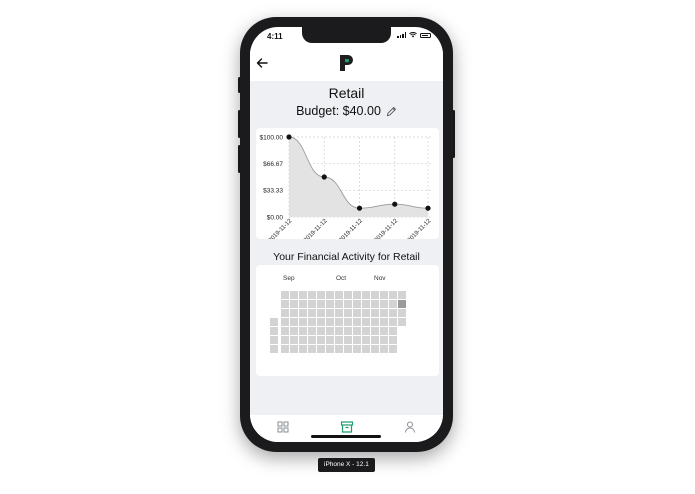 Image resolution: width=695 pixels, height=494 pixels. I want to click on archive-icon, so click(347, 427).